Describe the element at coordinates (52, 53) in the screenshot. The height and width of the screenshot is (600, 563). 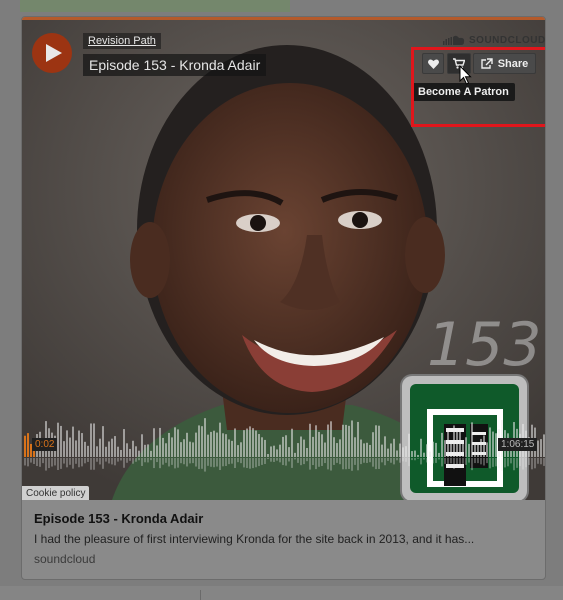
I see `play-button` at that location.